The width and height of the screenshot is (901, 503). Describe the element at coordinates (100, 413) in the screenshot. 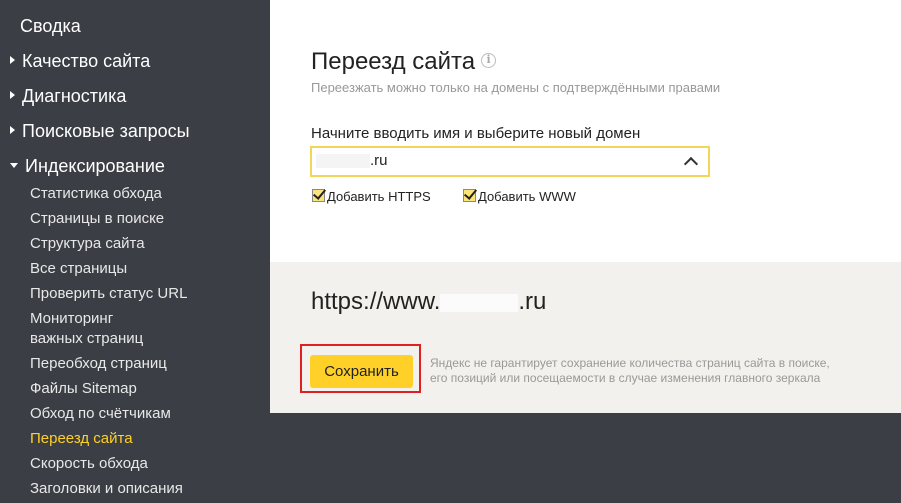

I see `sidebar-item-counter-crawl: Обход по счётчикам` at that location.